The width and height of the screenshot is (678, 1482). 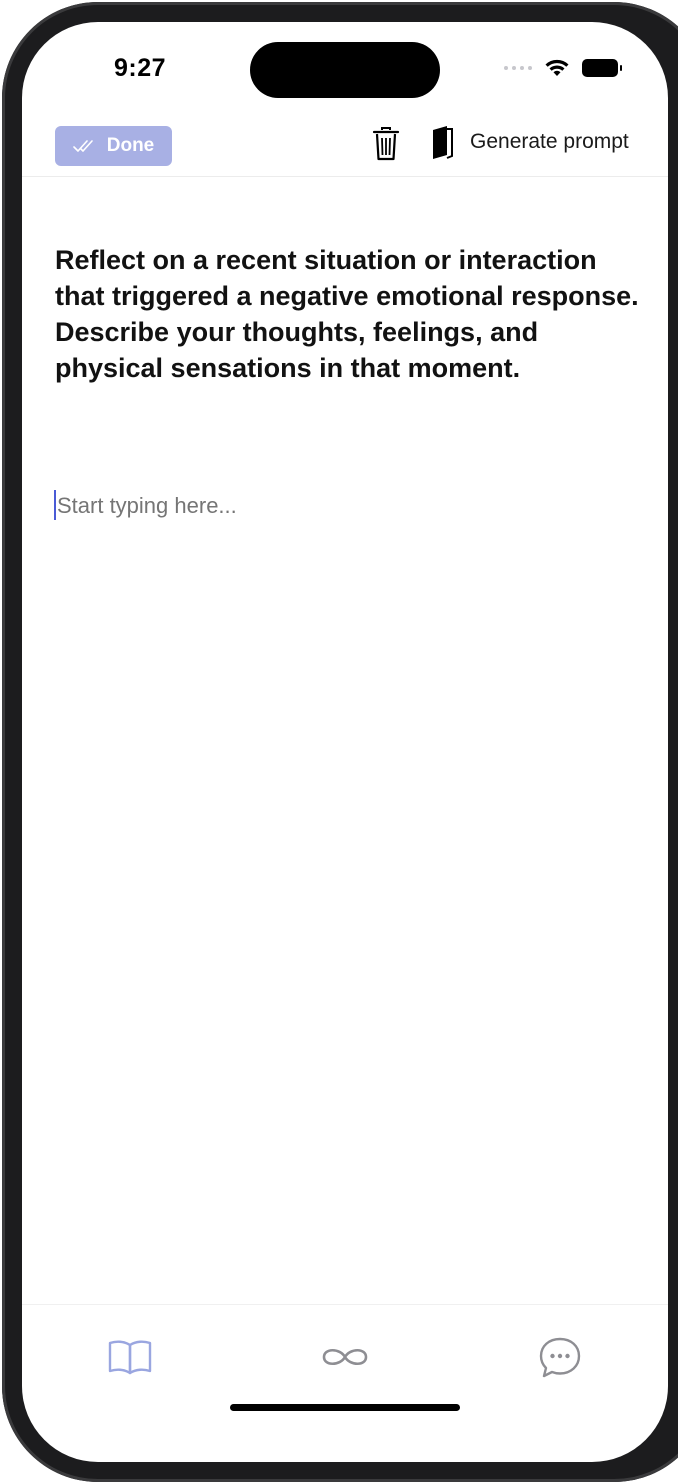 What do you see at coordinates (386, 144) in the screenshot?
I see `trash-icon` at bounding box center [386, 144].